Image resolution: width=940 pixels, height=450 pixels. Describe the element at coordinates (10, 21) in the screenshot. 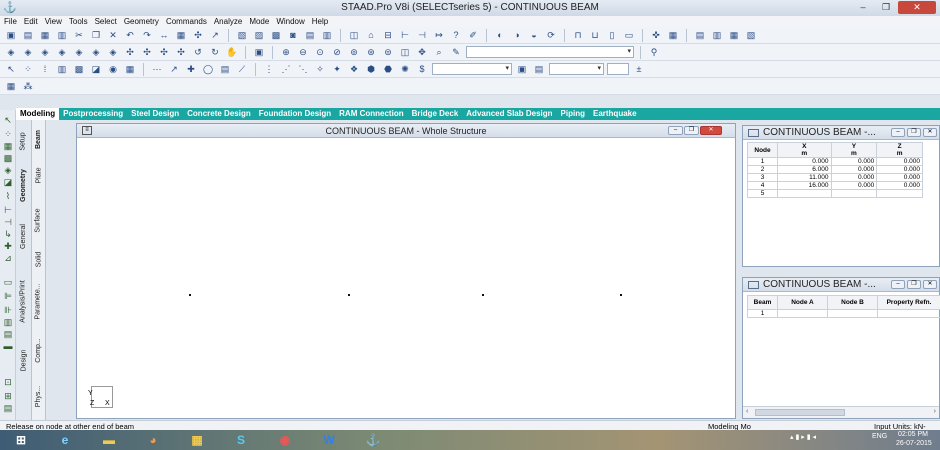

I see `menu-file: File` at that location.